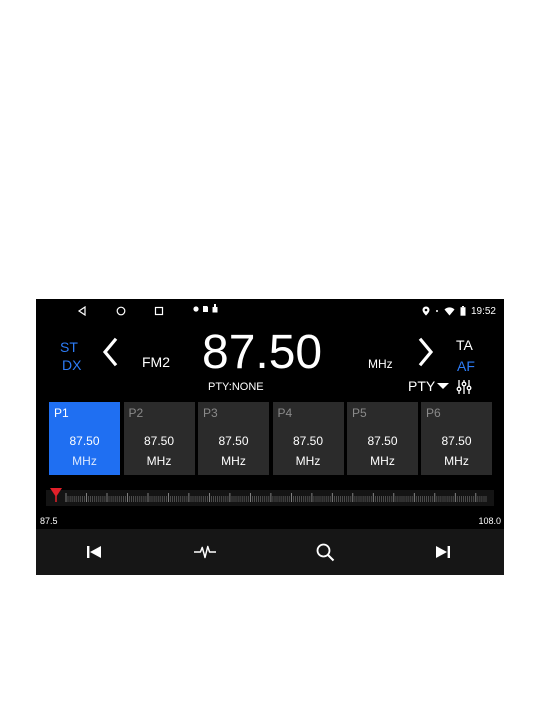 This screenshot has width=540, height=720. Describe the element at coordinates (426, 311) in the screenshot. I see `location-icon` at that location.